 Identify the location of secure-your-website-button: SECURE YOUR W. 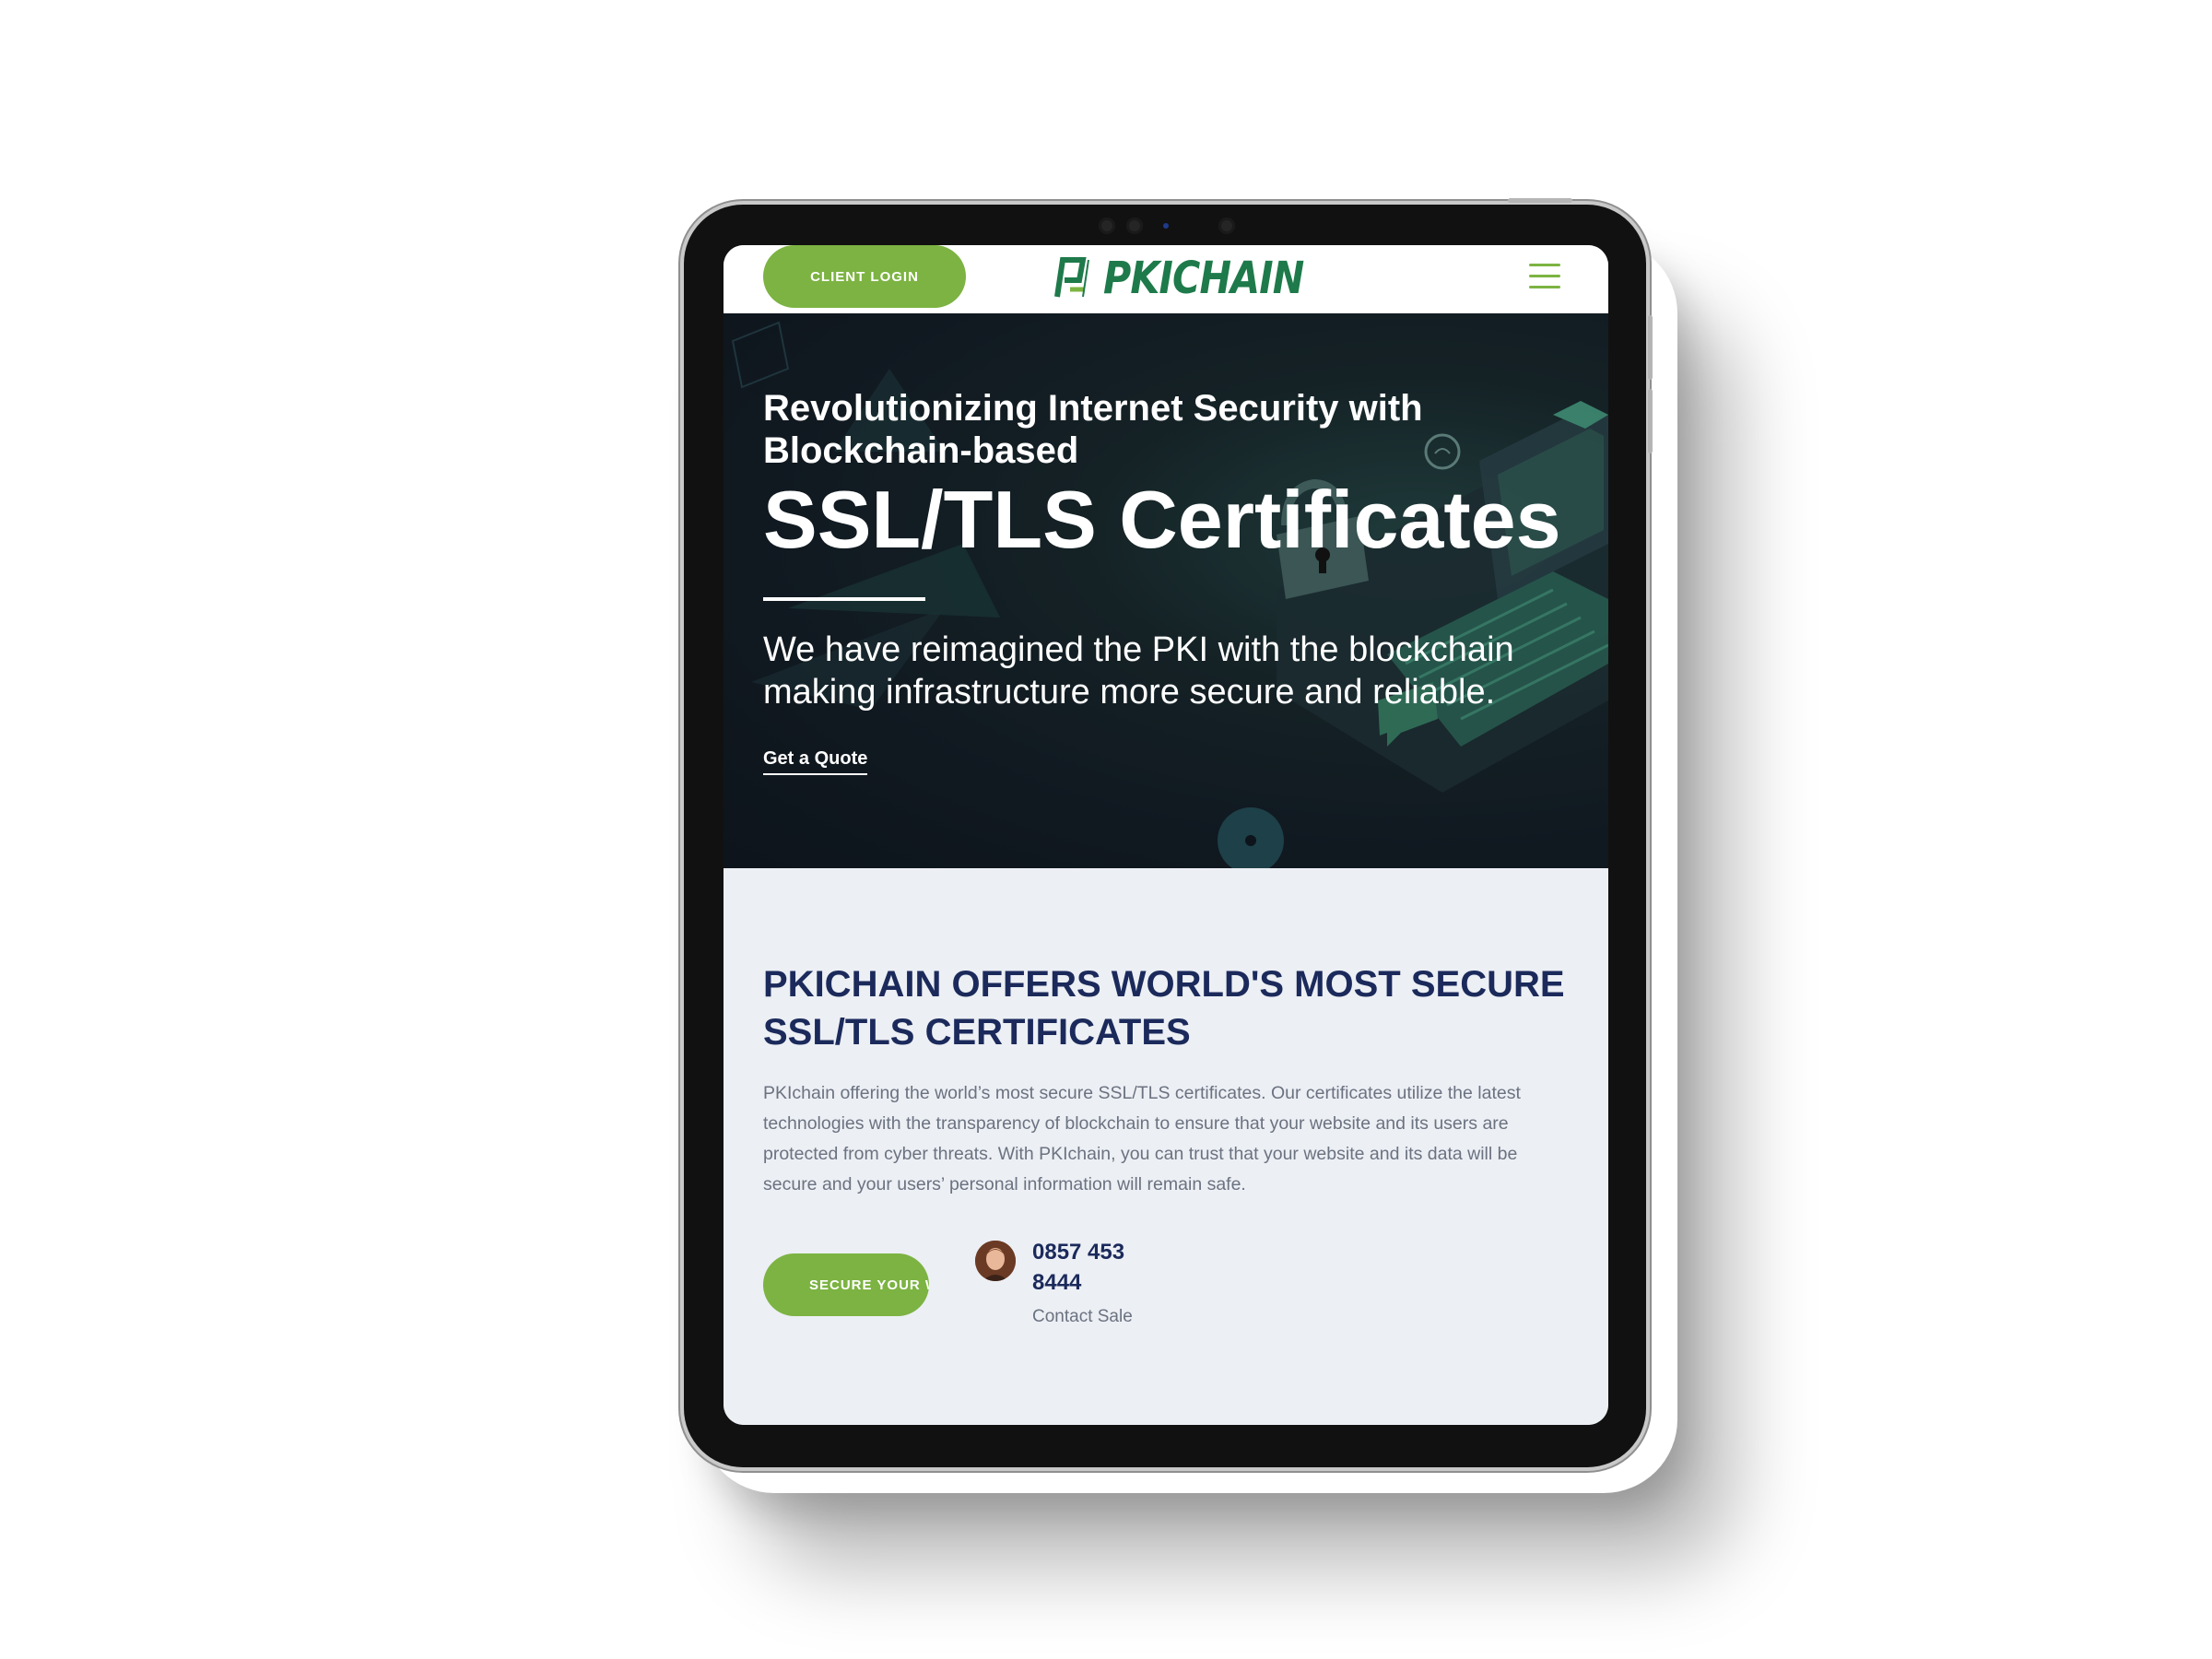
(846, 1284).